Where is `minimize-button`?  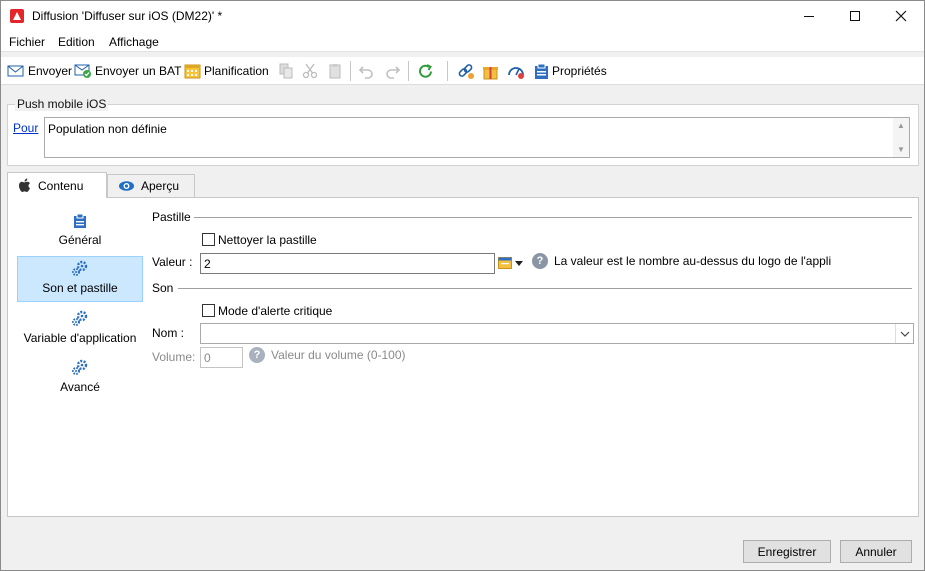
minimize-button is located at coordinates (809, 16).